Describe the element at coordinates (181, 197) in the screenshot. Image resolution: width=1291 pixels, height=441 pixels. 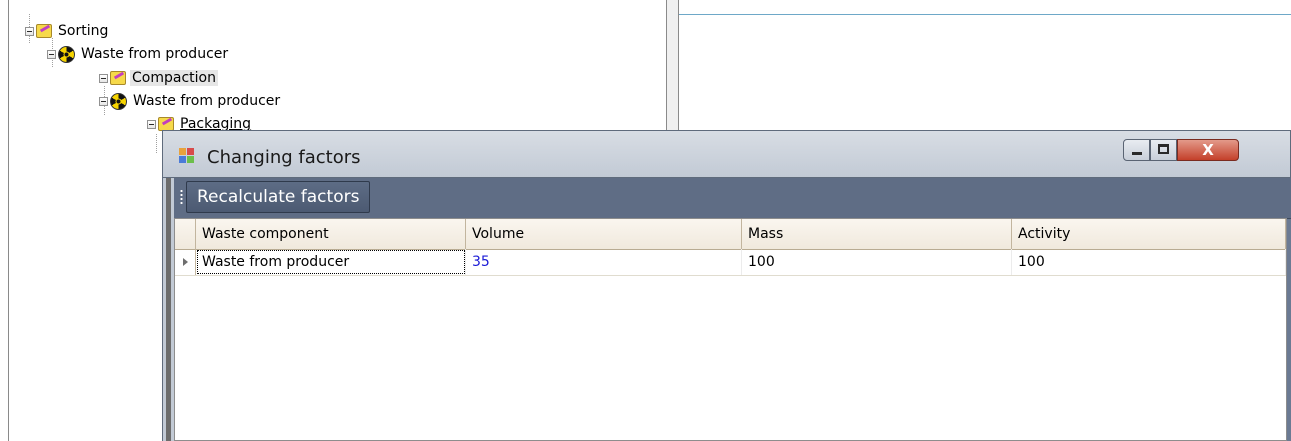
I see `toolbar-grip-icon` at that location.